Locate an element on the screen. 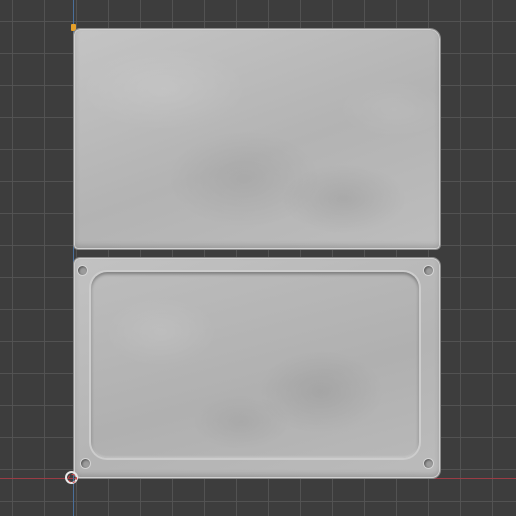 This screenshot has height=516, width=516. screw-hole-top-right is located at coordinates (428, 270).